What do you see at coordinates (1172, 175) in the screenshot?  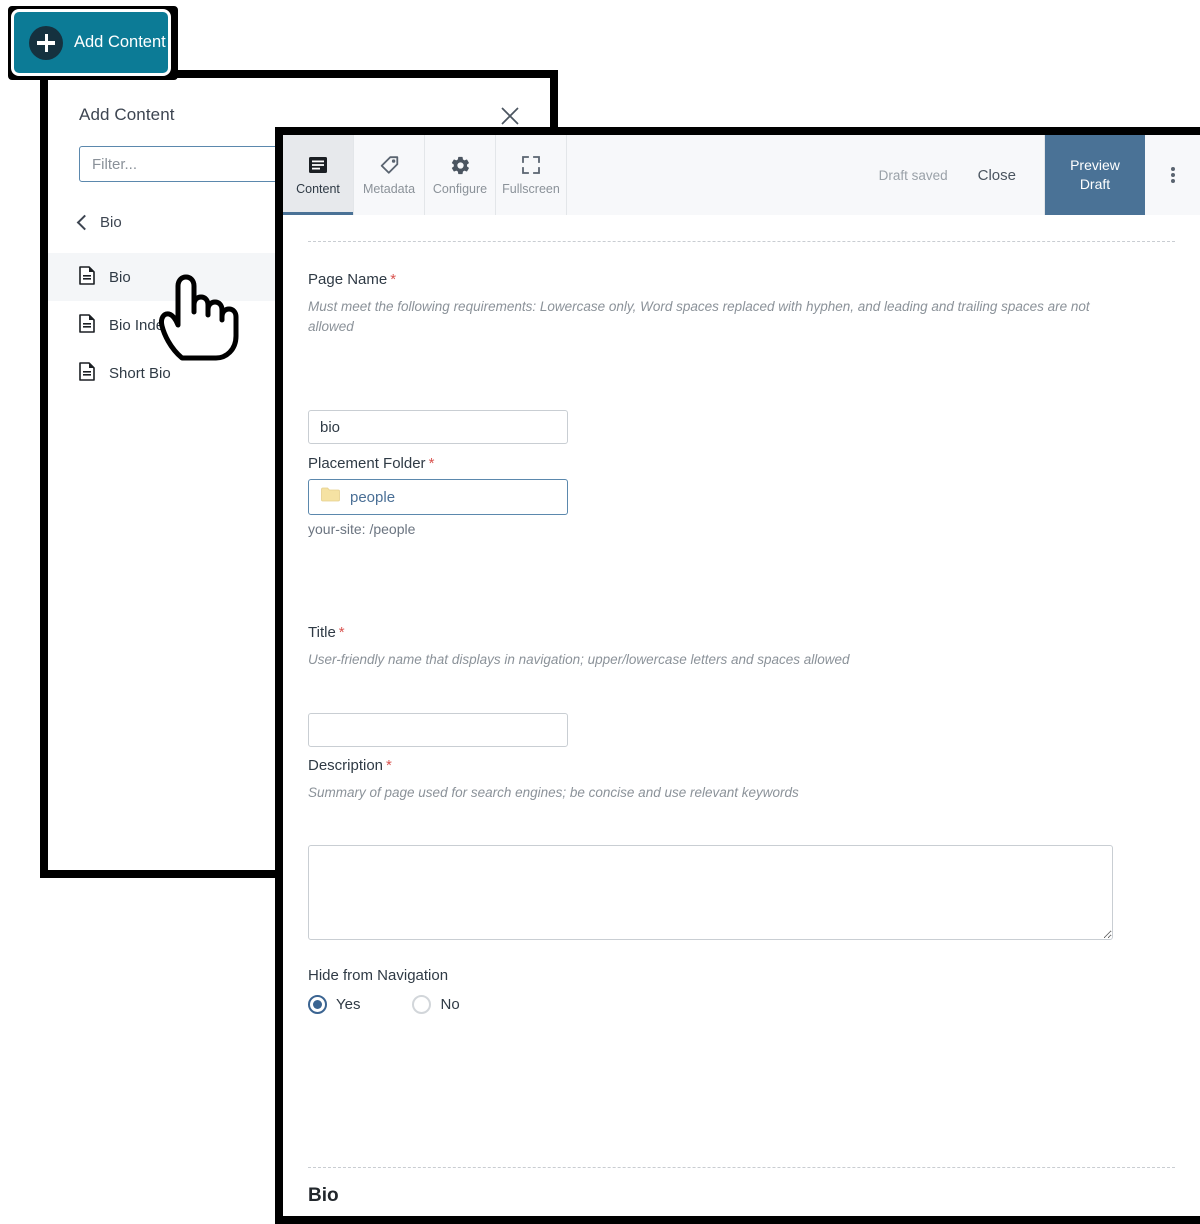 I see `more-vertical-icon` at bounding box center [1172, 175].